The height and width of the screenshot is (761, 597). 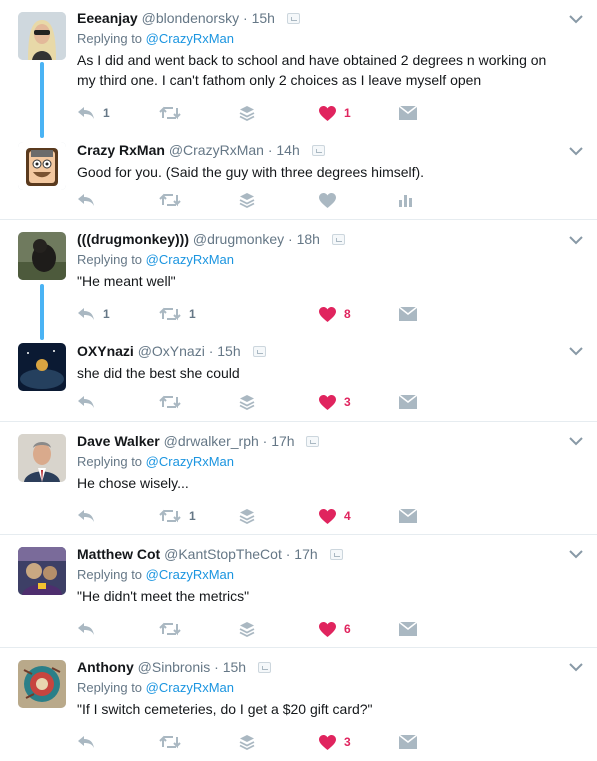 I want to click on timestamp: 18h, so click(x=308, y=239).